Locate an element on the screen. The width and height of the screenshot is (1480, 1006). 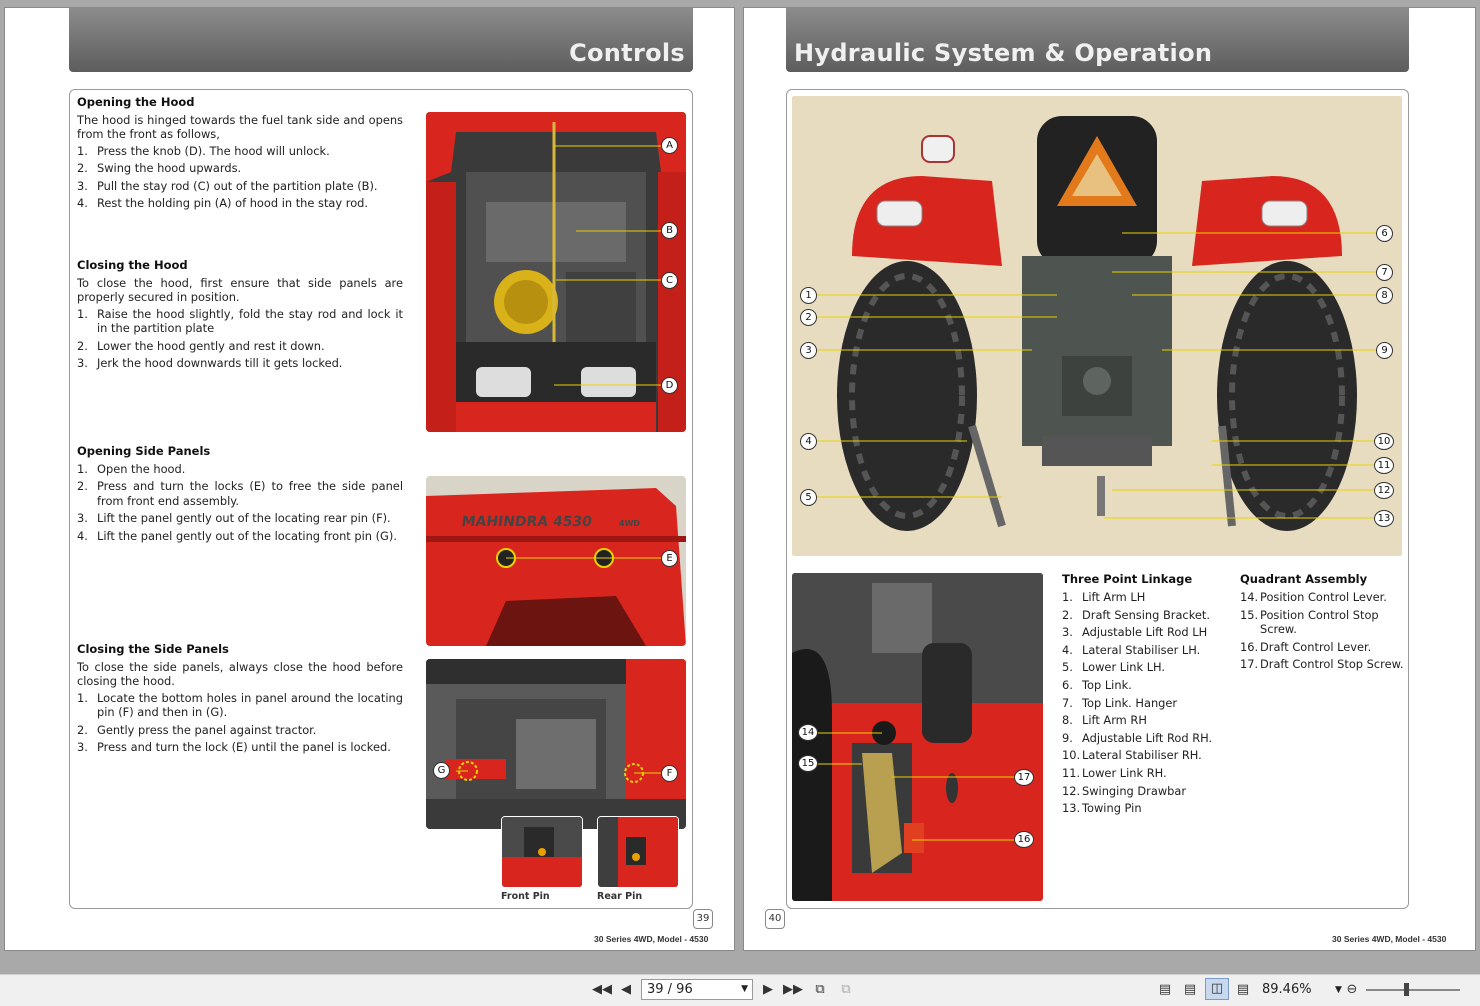
list-item: 4. Lateral Stabiliser LH. is located at coordinates (1131, 649).